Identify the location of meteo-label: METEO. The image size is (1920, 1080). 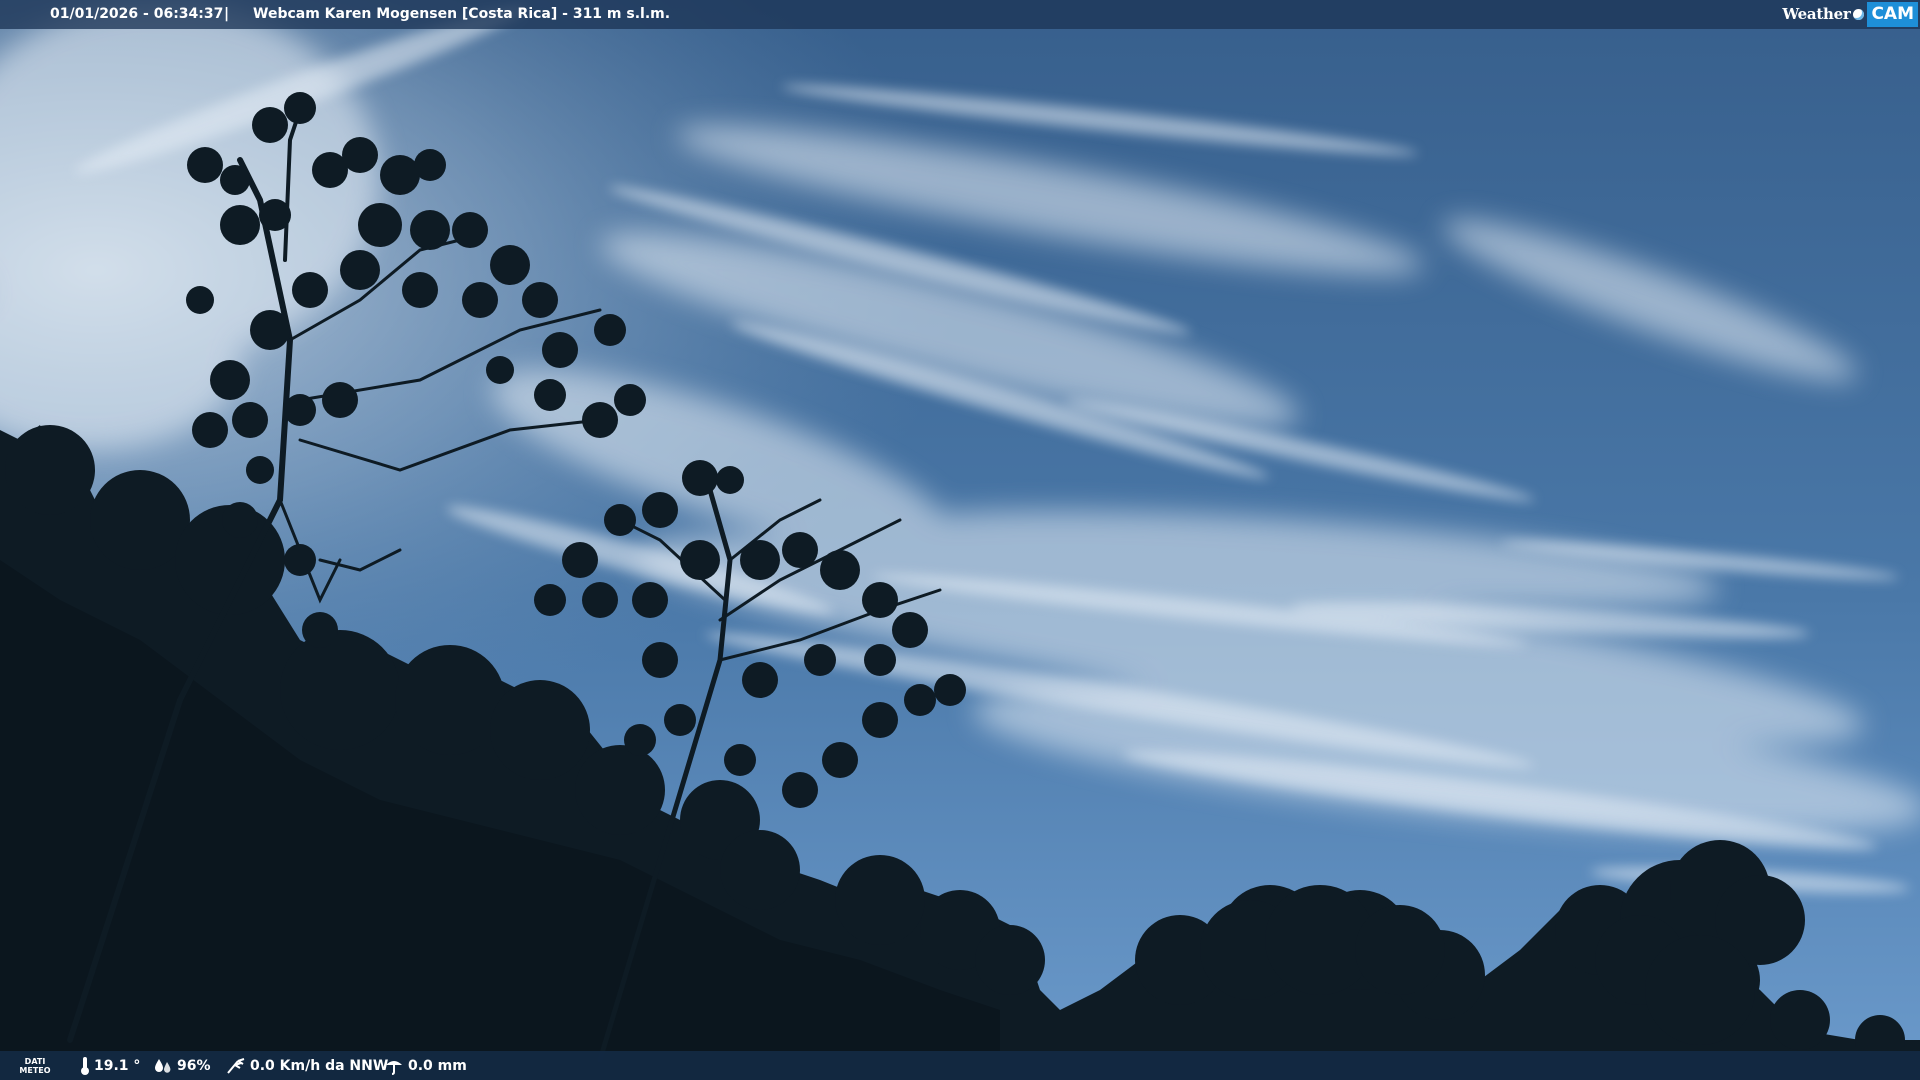
(35, 1070).